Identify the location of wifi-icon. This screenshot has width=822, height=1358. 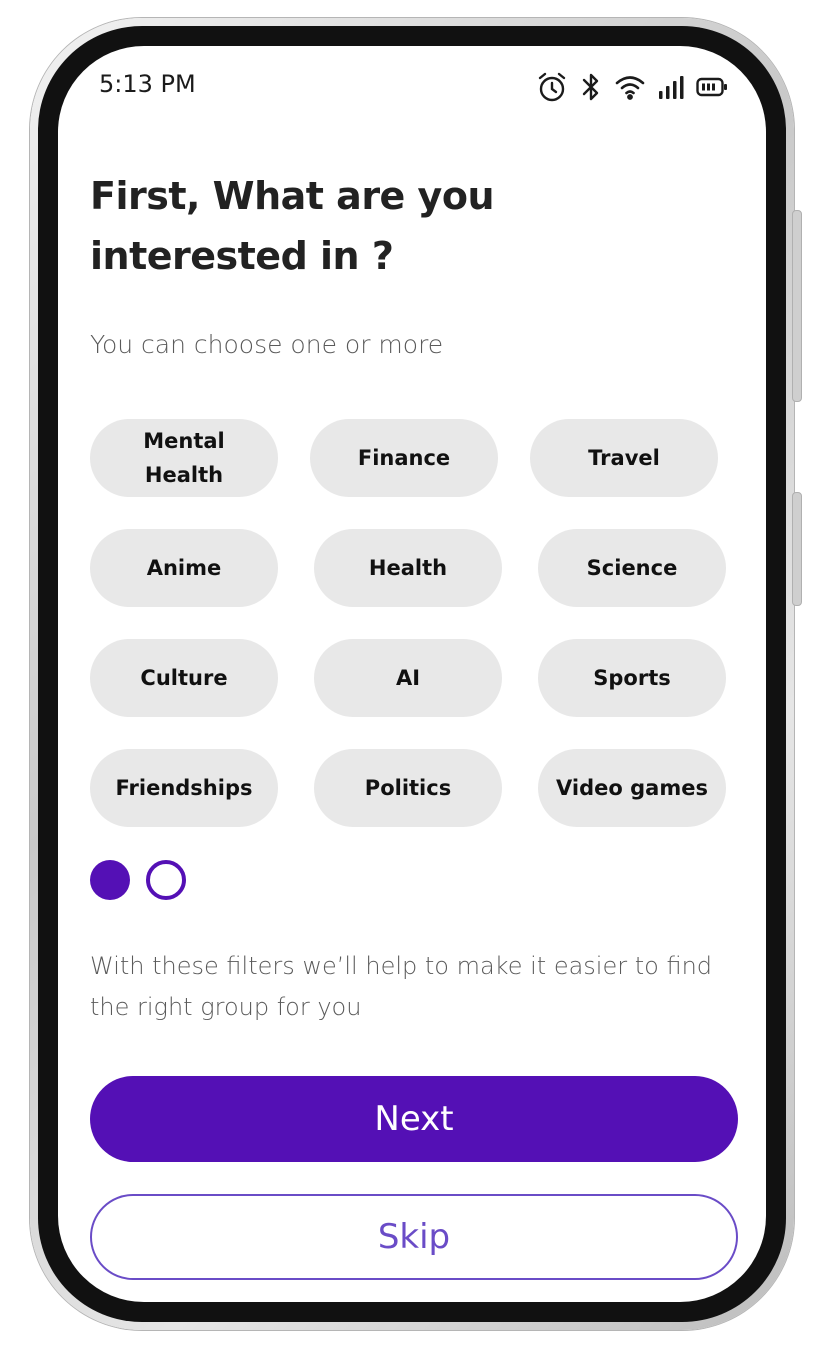
(630, 87).